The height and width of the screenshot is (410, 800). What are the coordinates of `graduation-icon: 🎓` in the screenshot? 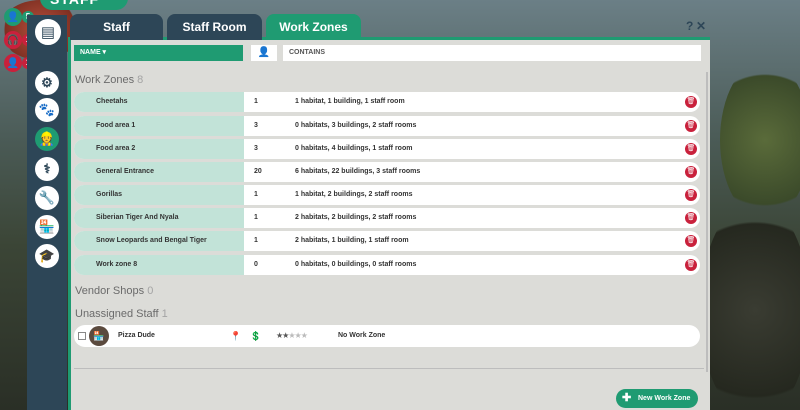 It's located at (47, 256).